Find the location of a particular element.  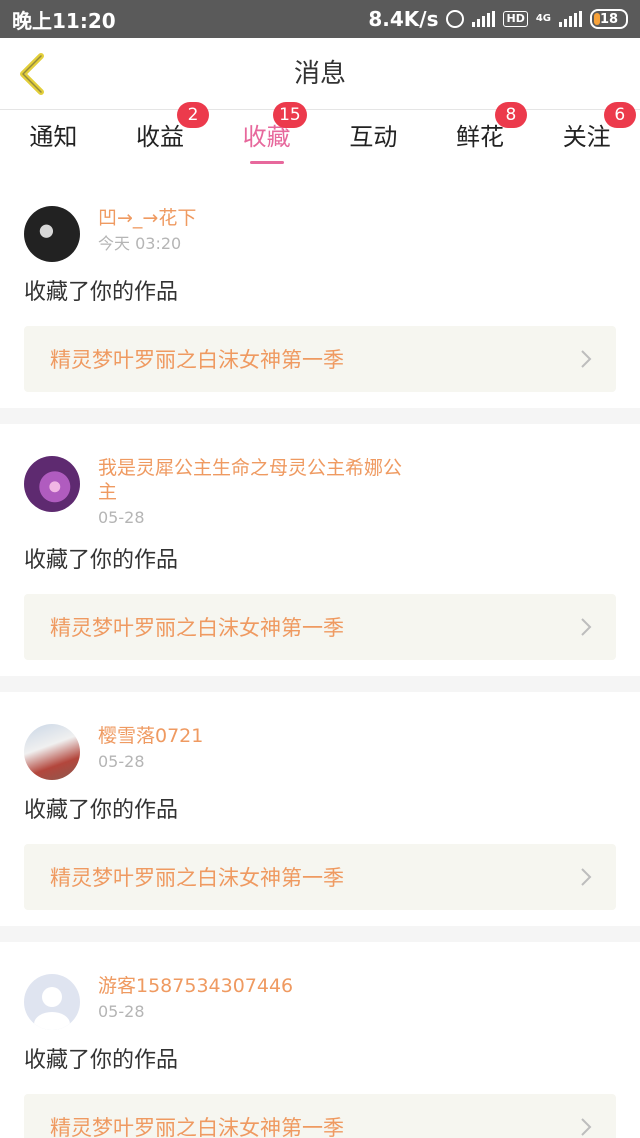

tab-flowers: 鲜花 8 is located at coordinates (480, 138).